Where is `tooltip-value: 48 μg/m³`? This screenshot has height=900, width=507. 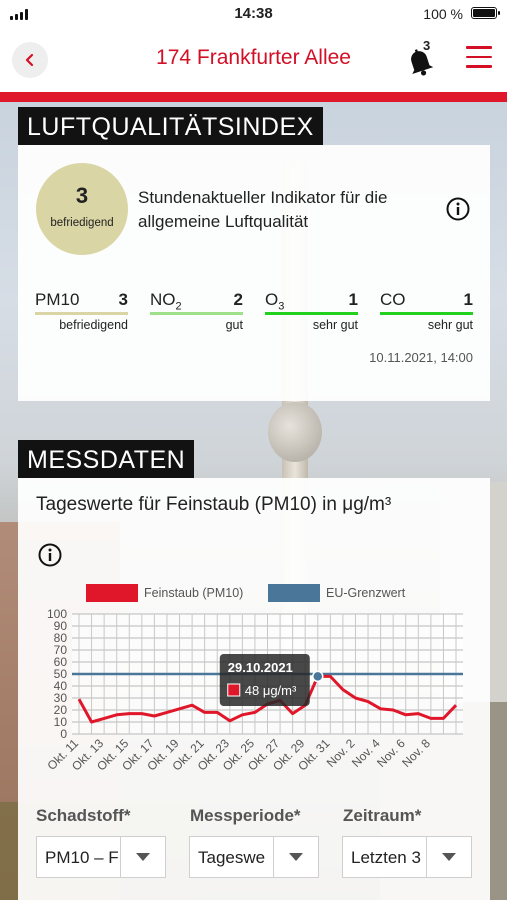 tooltip-value: 48 μg/m³ is located at coordinates (271, 690).